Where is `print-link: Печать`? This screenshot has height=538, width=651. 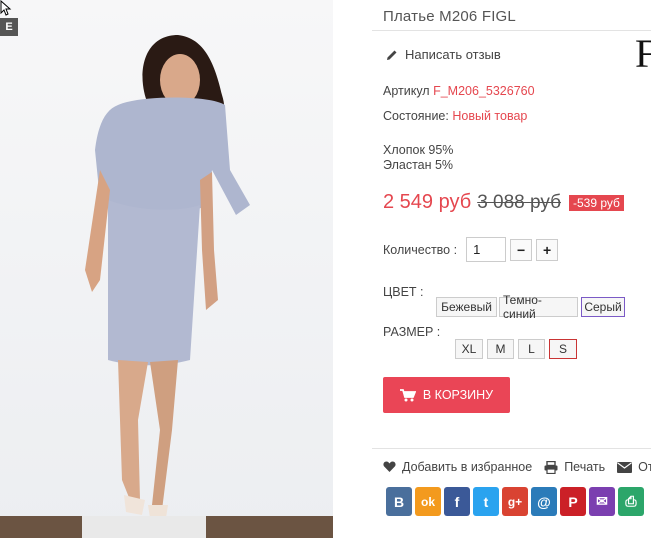 print-link: Печать is located at coordinates (574, 467).